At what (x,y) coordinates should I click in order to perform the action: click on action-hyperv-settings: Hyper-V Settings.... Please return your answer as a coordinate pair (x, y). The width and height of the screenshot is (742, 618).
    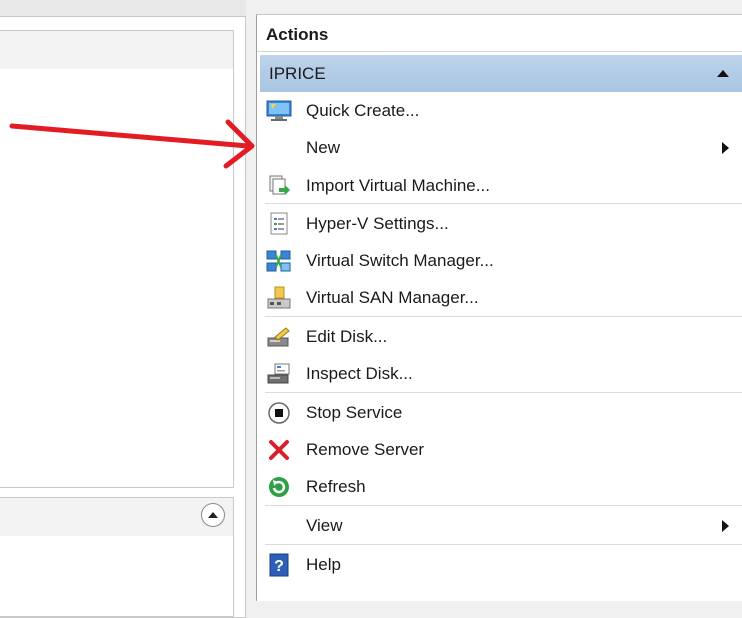
    Looking at the image, I should click on (501, 223).